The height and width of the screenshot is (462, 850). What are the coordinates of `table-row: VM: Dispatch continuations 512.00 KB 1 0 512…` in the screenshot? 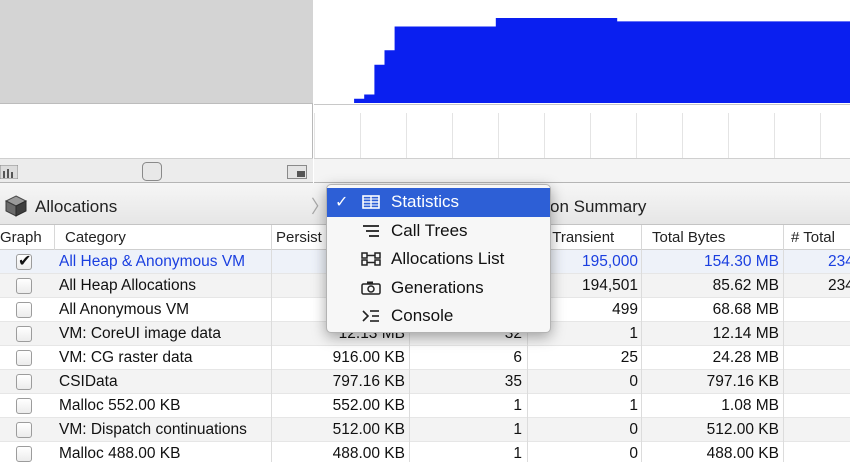 It's located at (425, 430).